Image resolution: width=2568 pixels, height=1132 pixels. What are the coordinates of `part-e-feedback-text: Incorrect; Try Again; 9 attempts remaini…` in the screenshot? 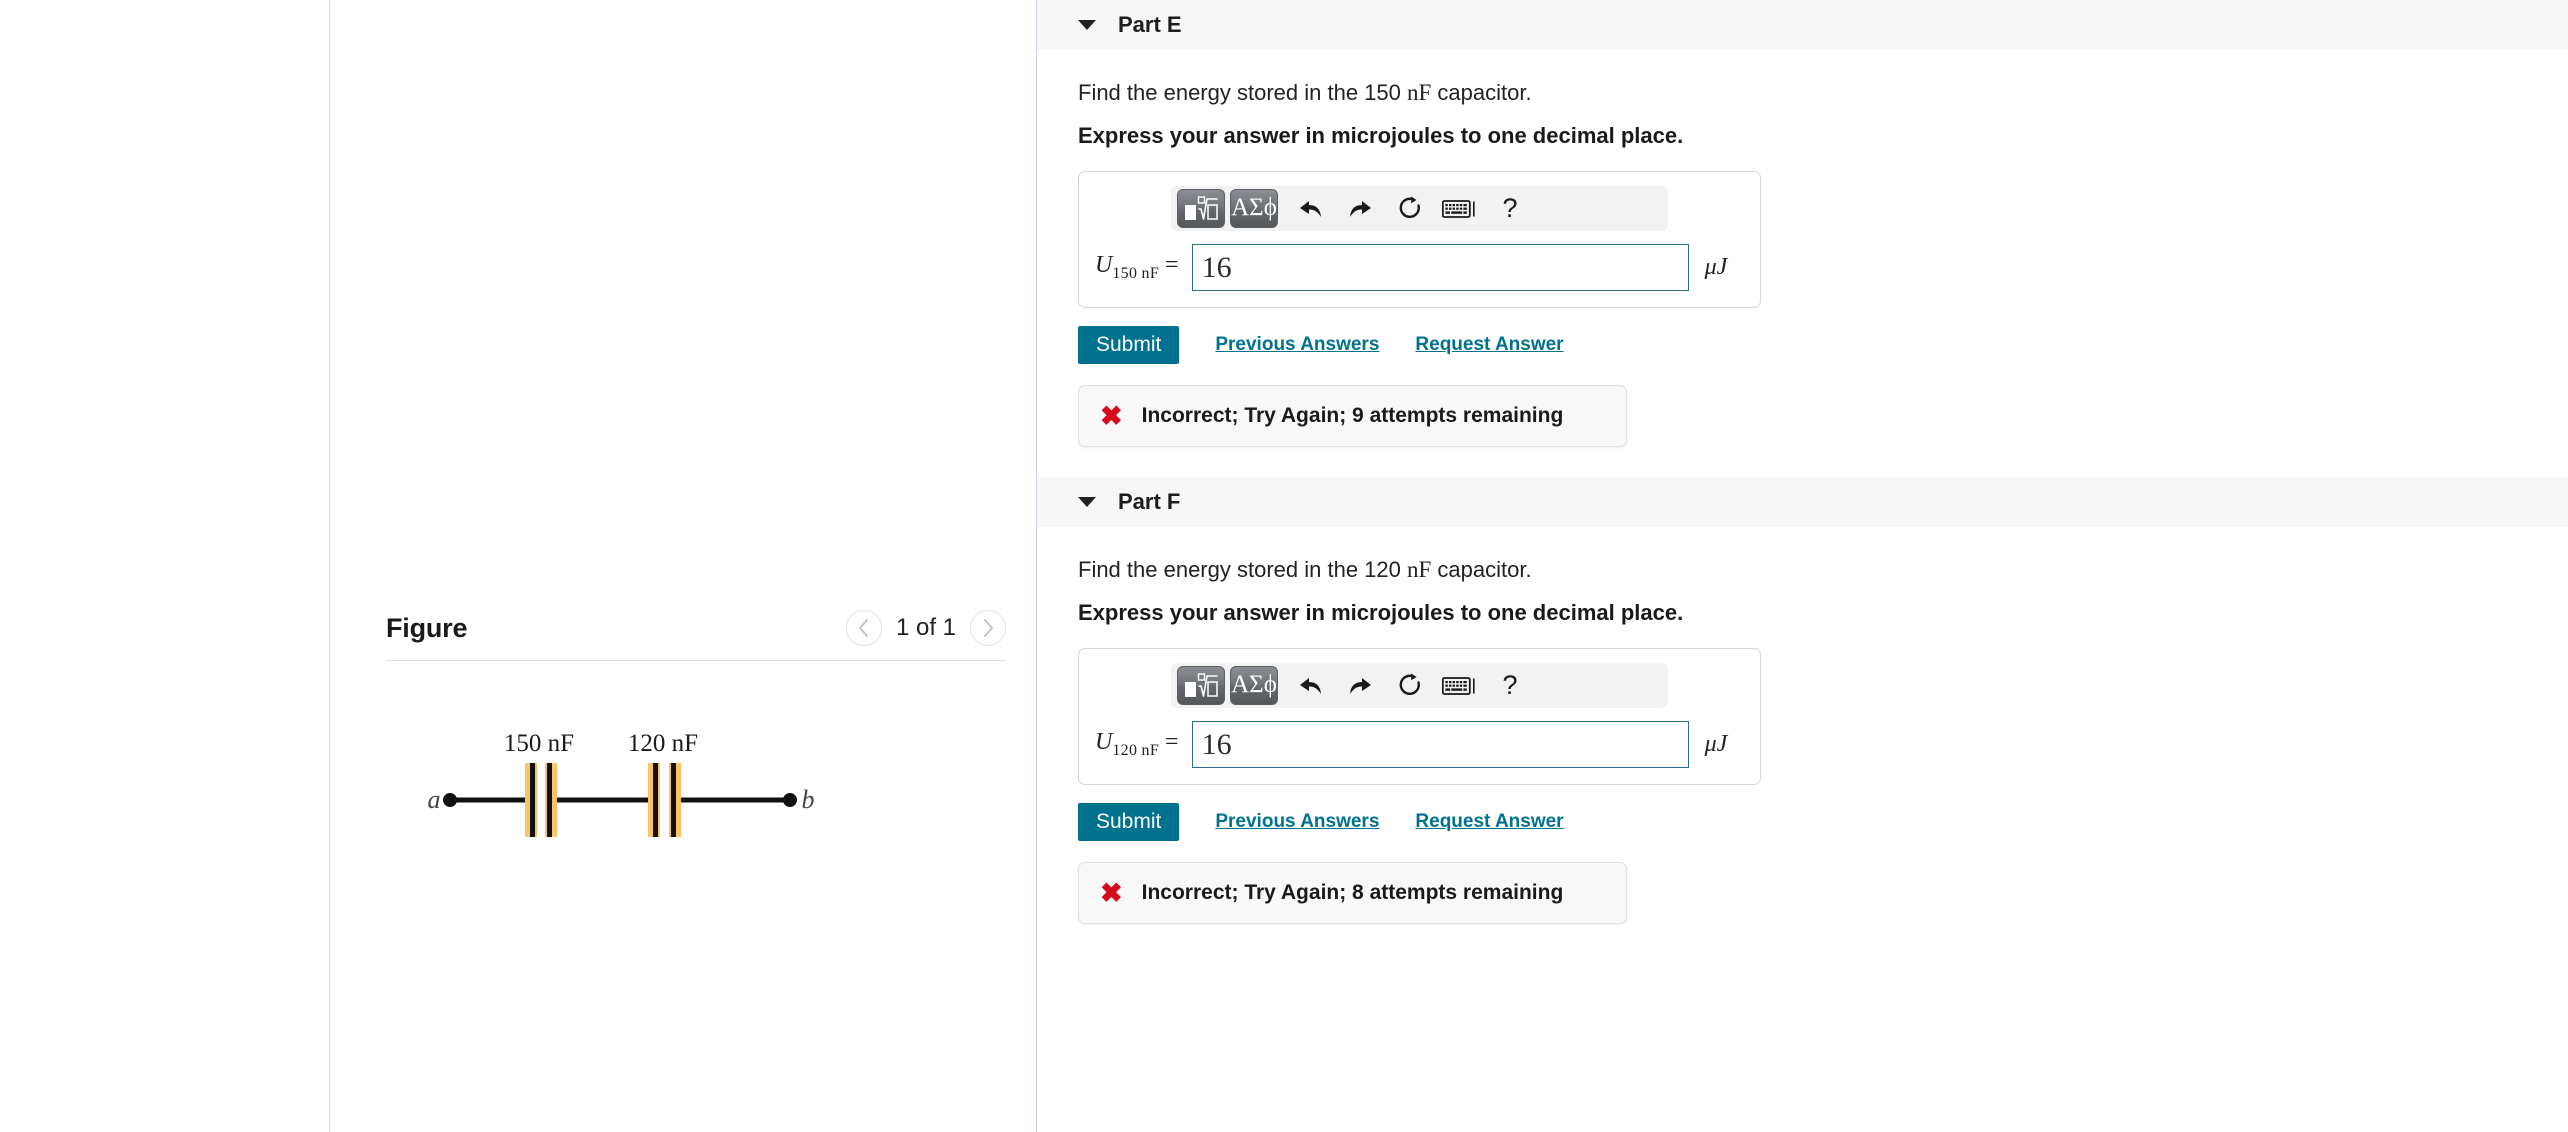 It's located at (1352, 415).